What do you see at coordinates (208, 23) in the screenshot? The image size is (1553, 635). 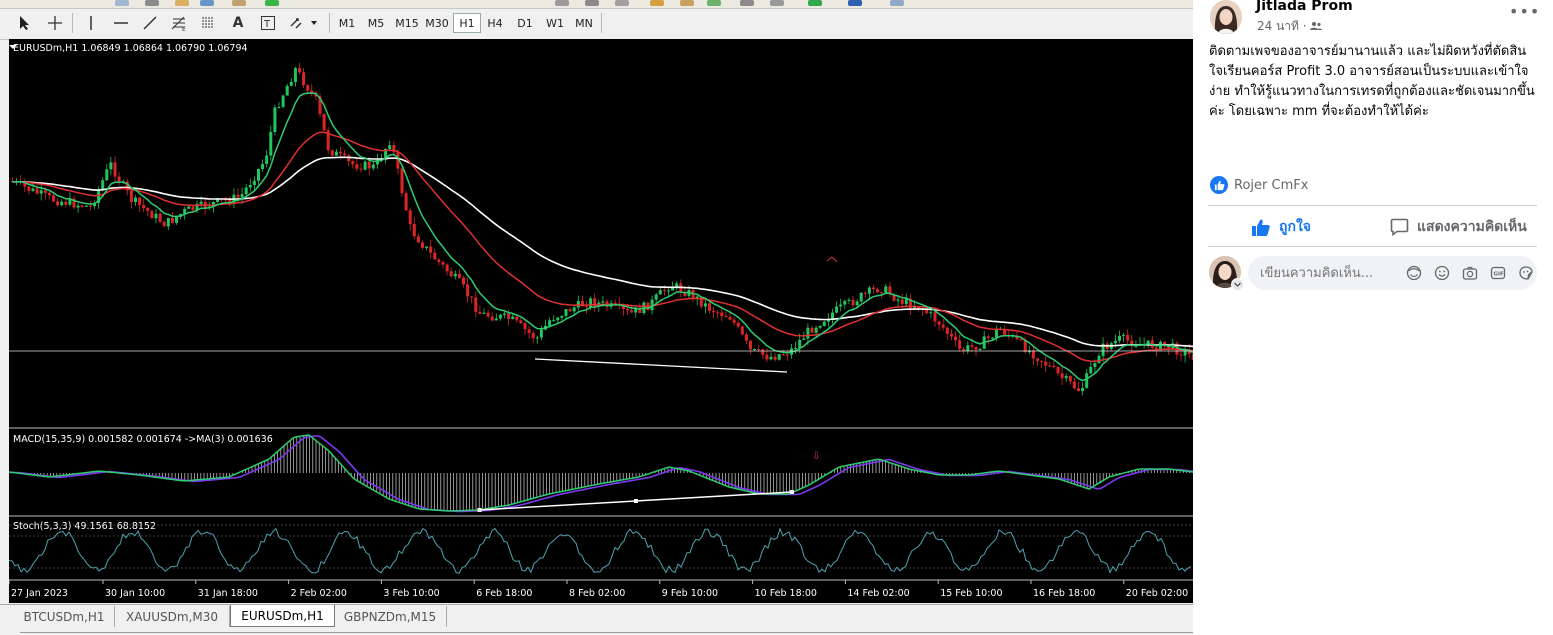 I see `channel-icon` at bounding box center [208, 23].